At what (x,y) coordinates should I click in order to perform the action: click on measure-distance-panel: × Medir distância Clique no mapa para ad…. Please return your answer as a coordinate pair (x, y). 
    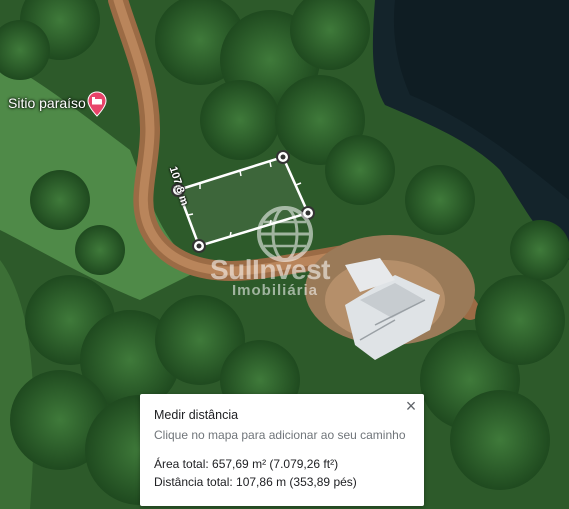
    Looking at the image, I should click on (282, 450).